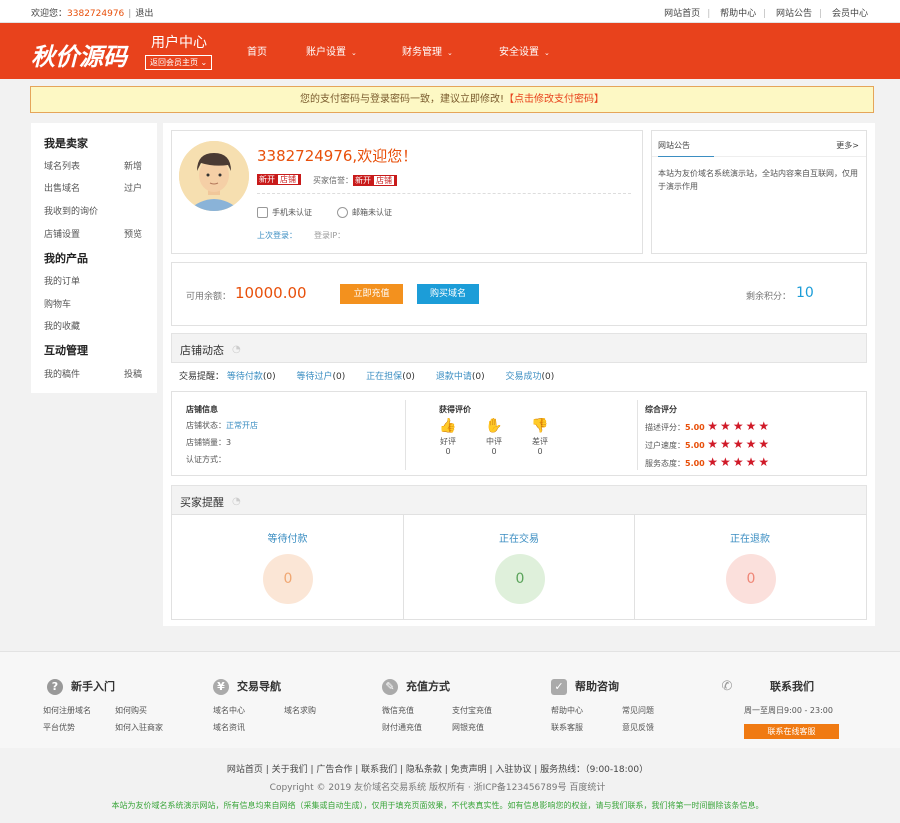 The width and height of the screenshot is (900, 823). What do you see at coordinates (567, 727) in the screenshot?
I see `footer-link: 联系客服` at bounding box center [567, 727].